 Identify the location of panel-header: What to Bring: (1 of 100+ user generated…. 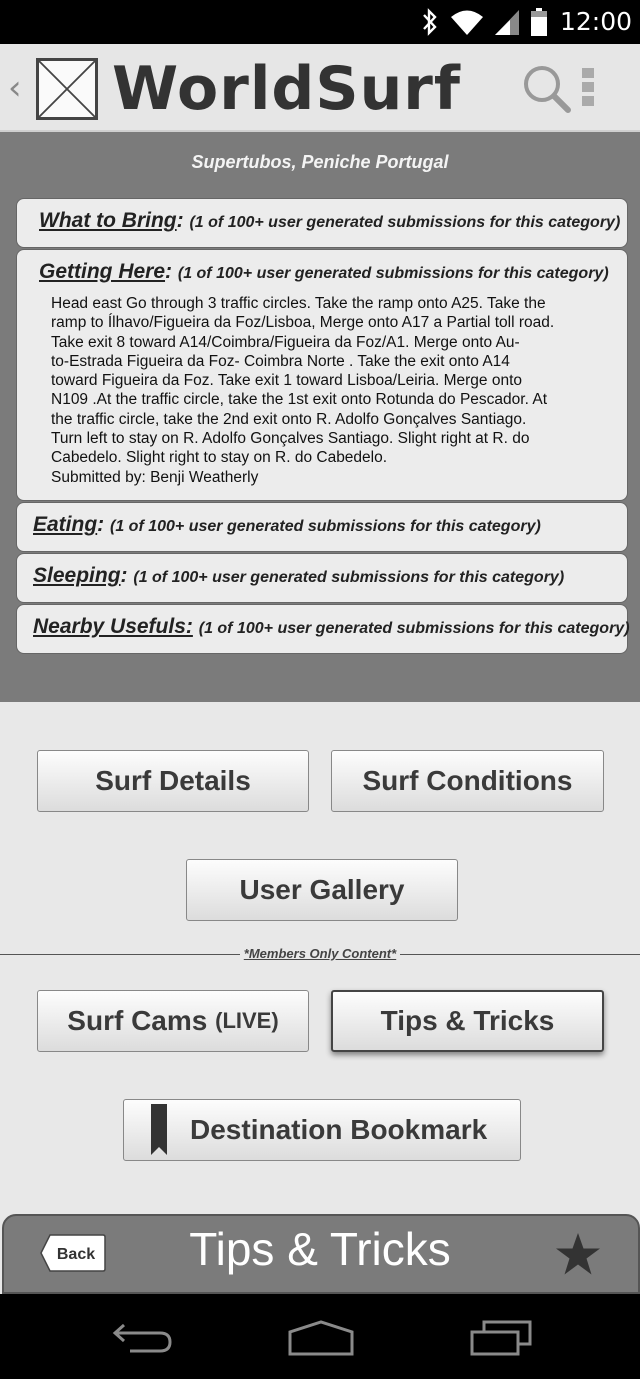
(330, 220).